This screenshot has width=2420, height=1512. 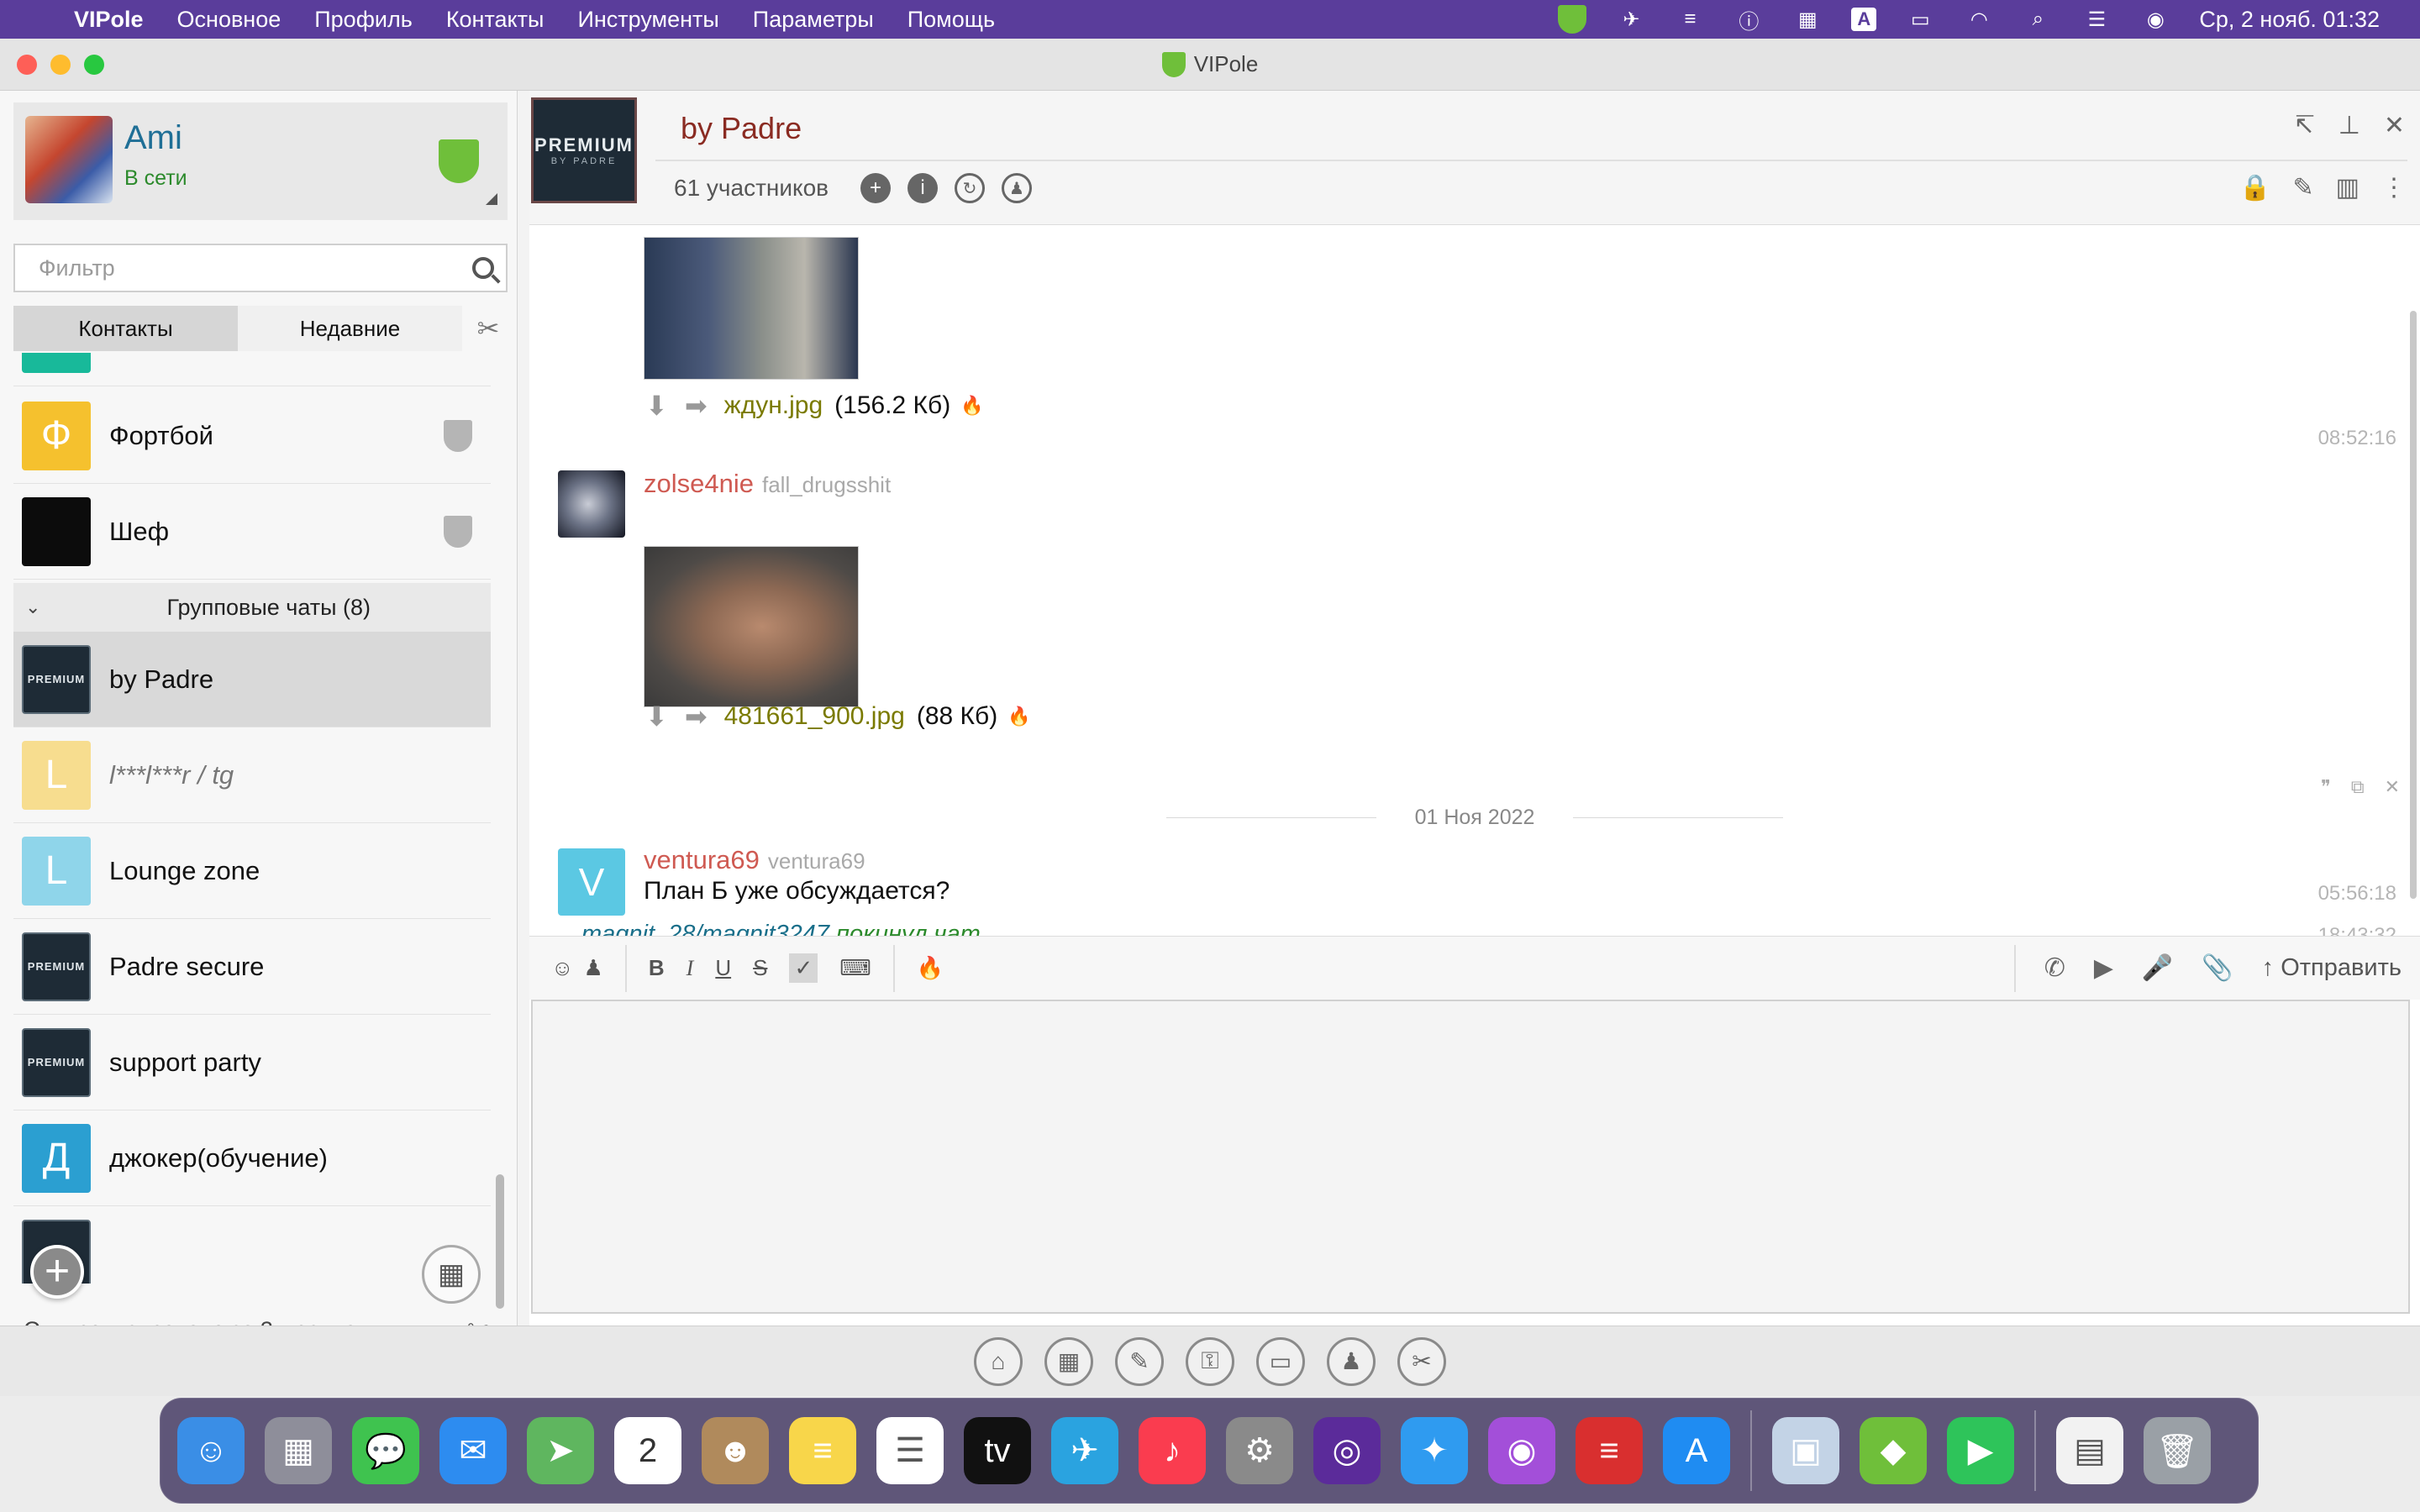 I want to click on video-call-icon: ▶, so click(x=2103, y=968).